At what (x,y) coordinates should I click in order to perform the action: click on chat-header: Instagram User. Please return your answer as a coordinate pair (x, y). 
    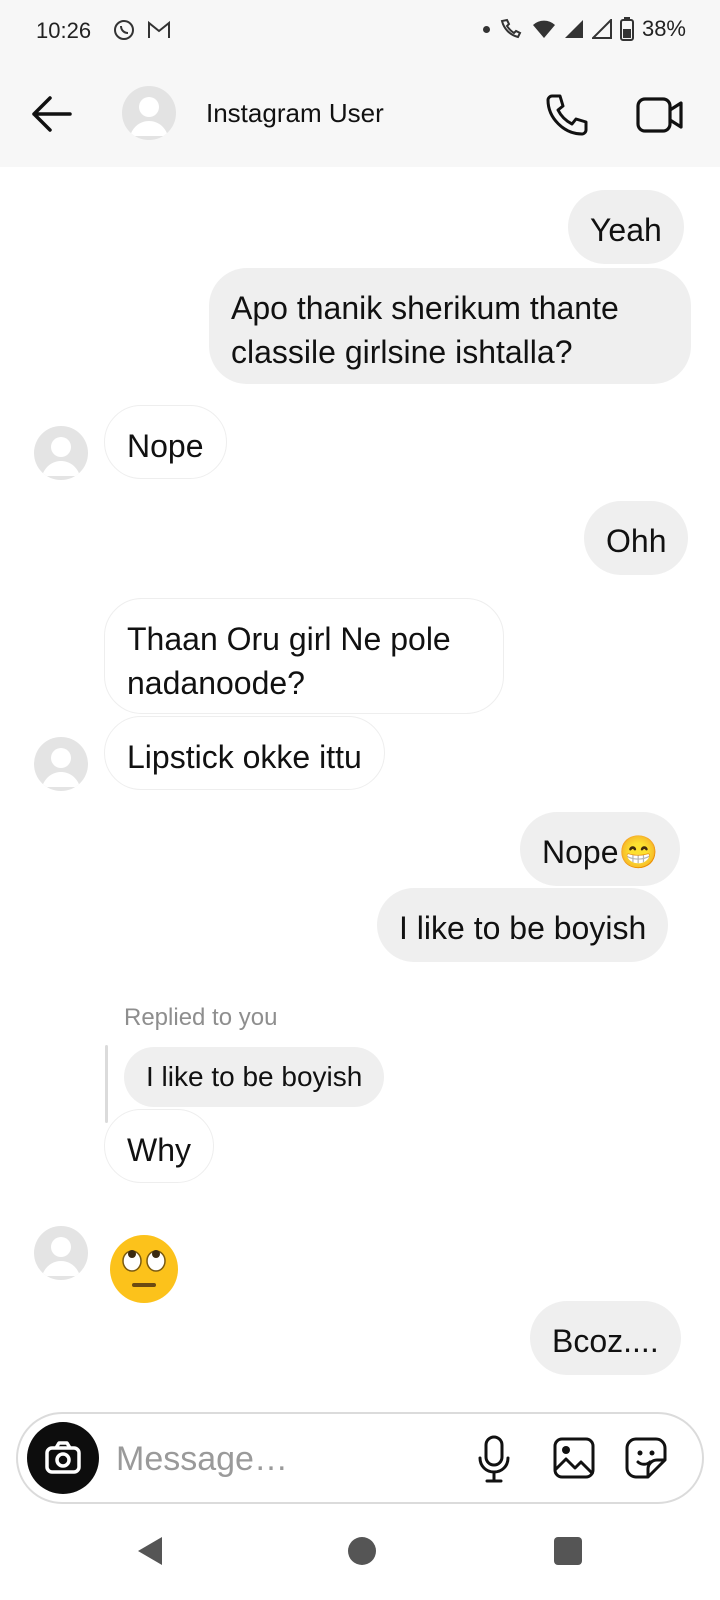
    Looking at the image, I should click on (360, 115).